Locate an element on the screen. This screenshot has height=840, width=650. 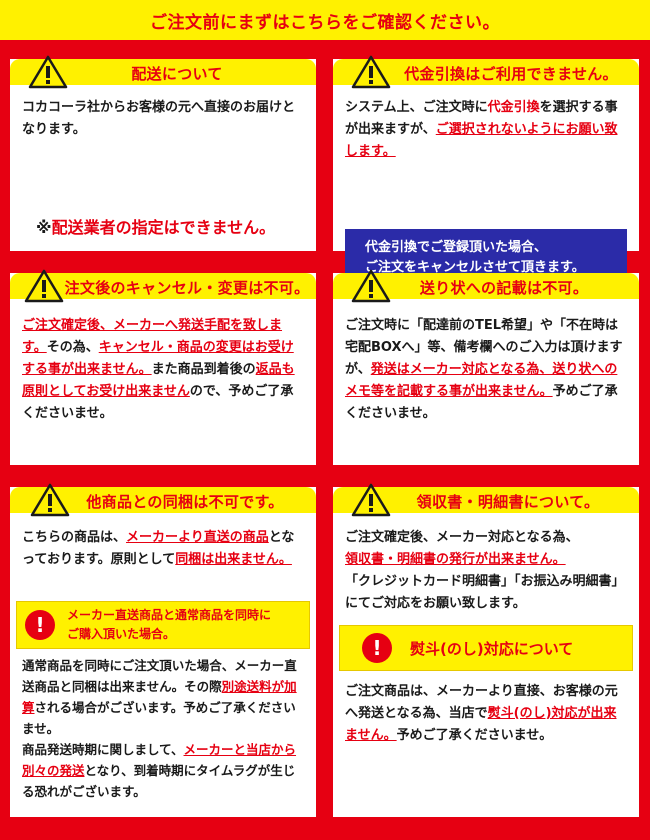
panel-header: 送り状への記載は不可。 is located at coordinates (486, 286).